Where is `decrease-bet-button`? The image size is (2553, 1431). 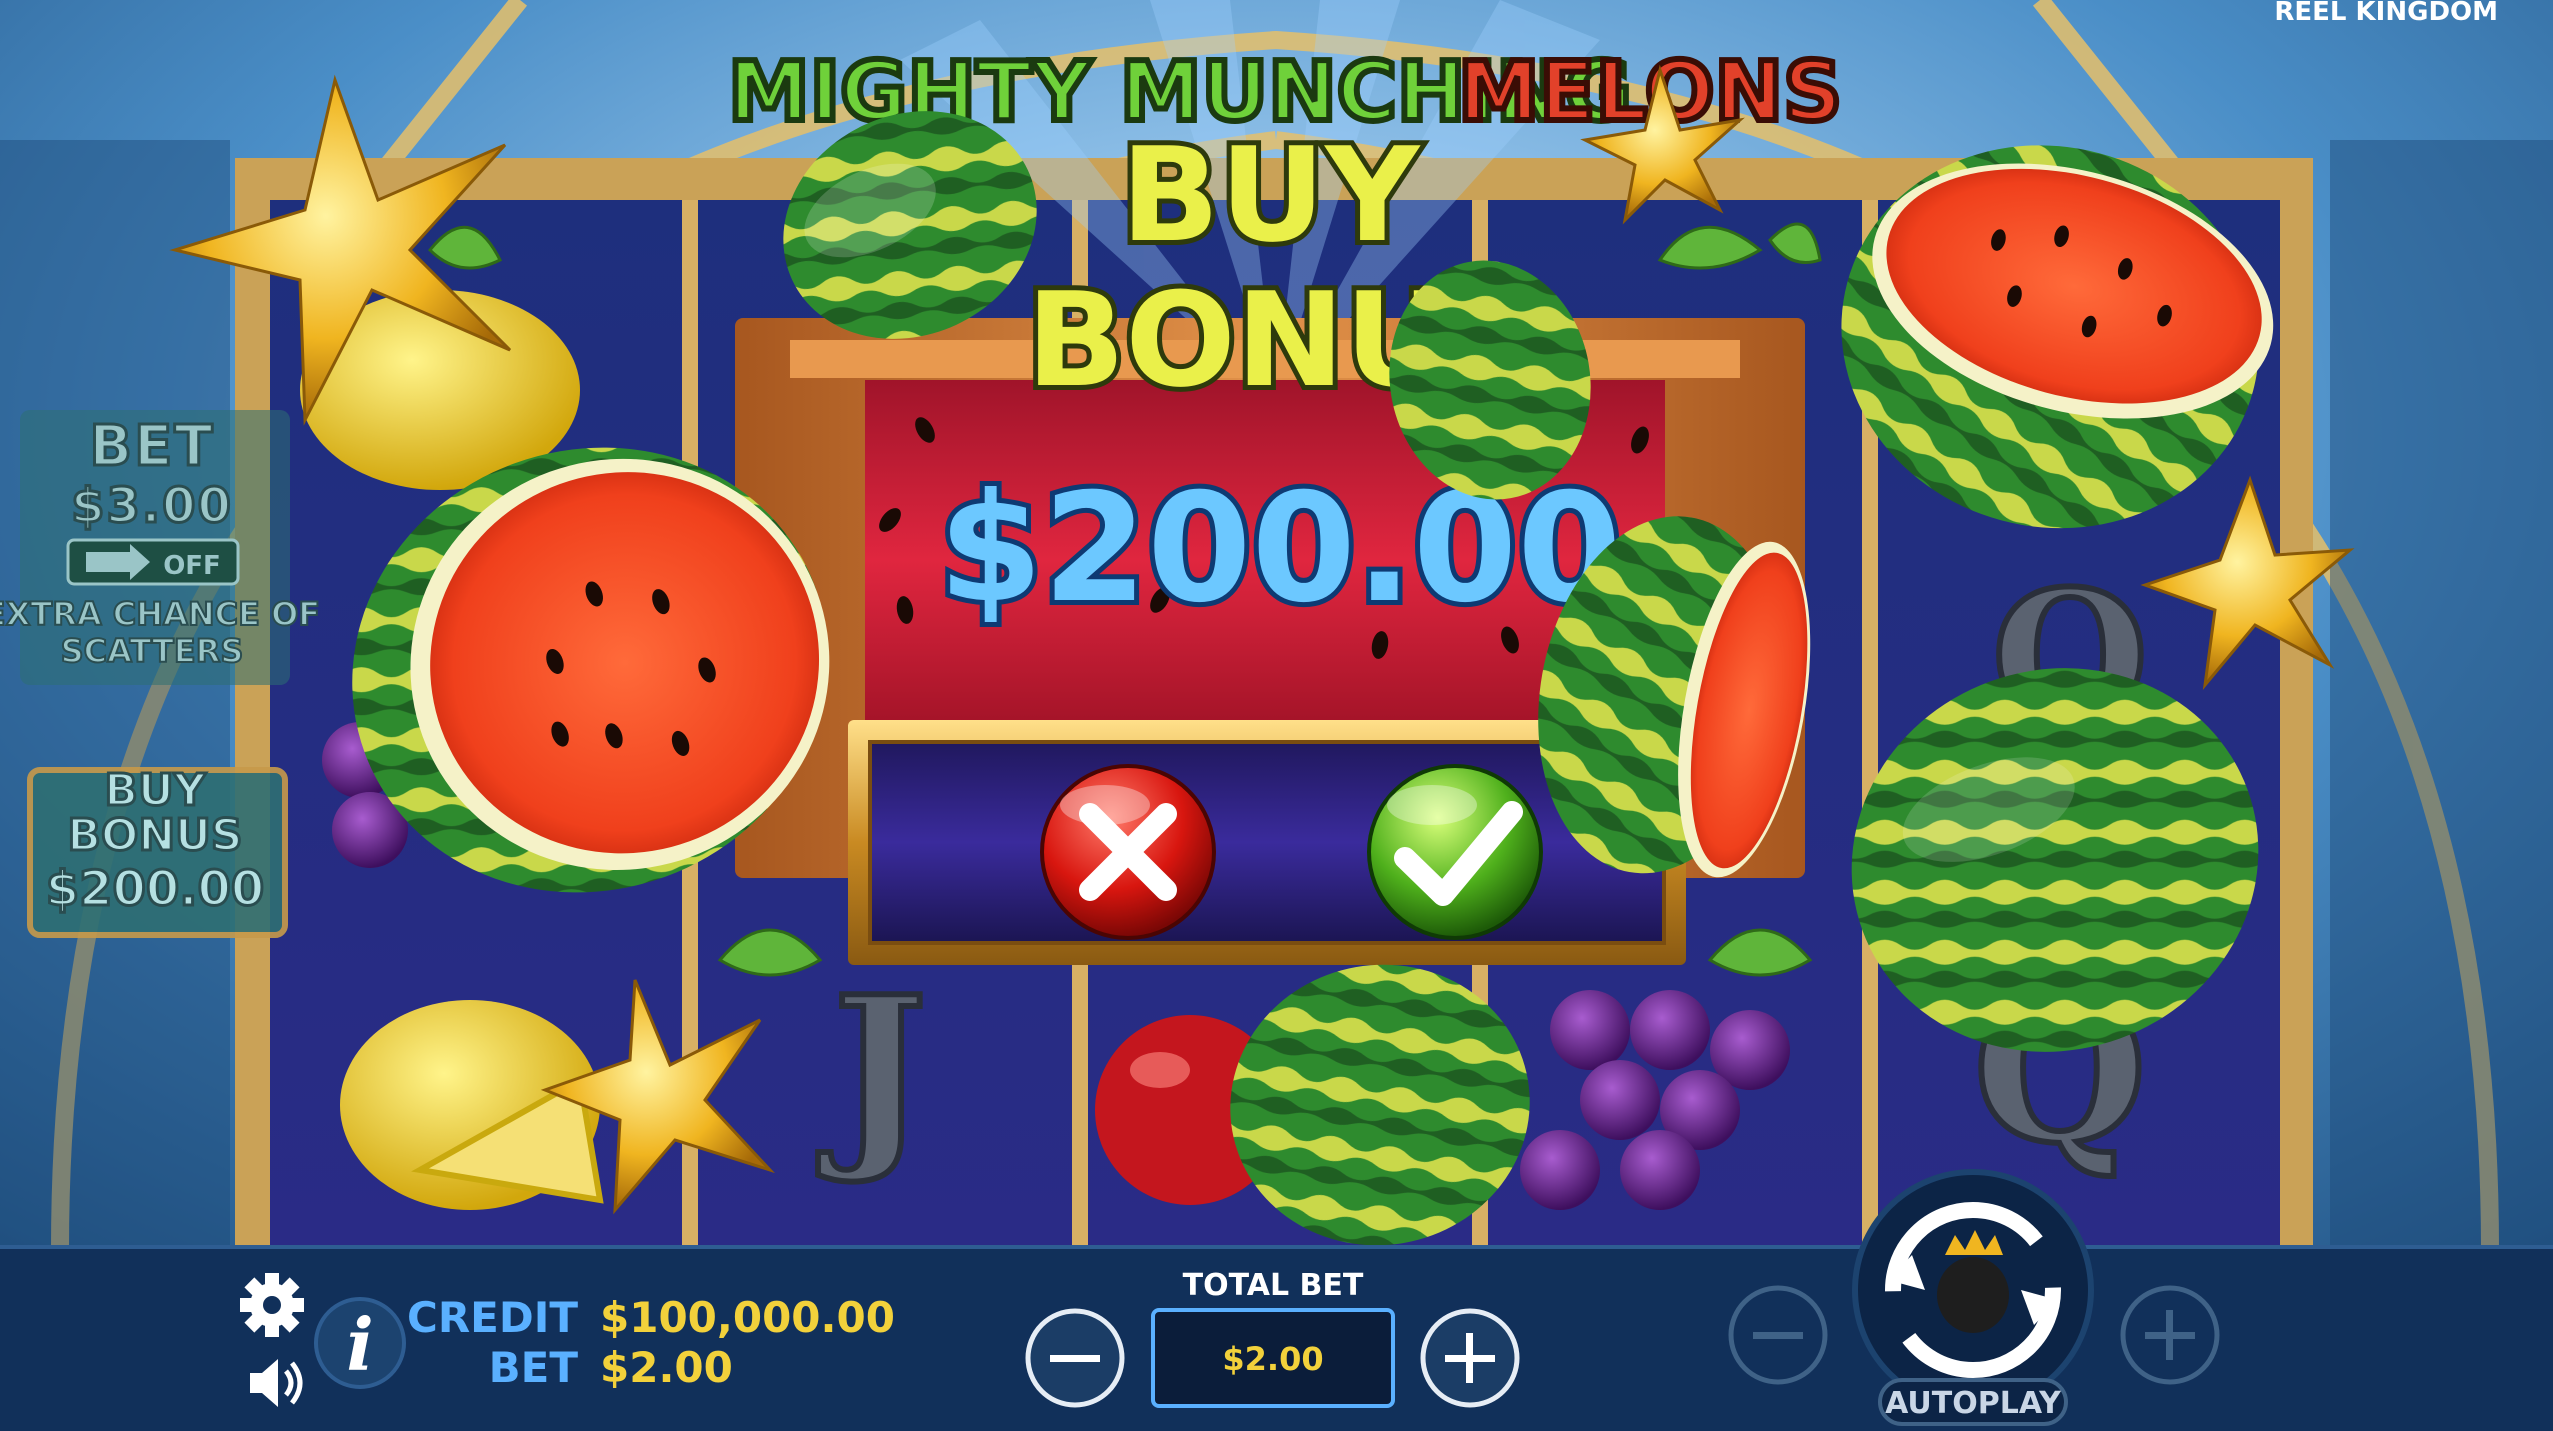 decrease-bet-button is located at coordinates (1075, 1358).